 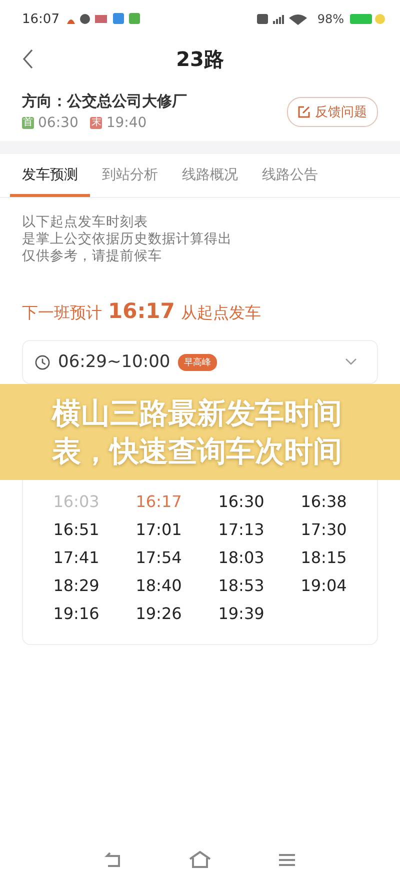 I want to click on next-bus-time: 16:17, so click(x=141, y=311).